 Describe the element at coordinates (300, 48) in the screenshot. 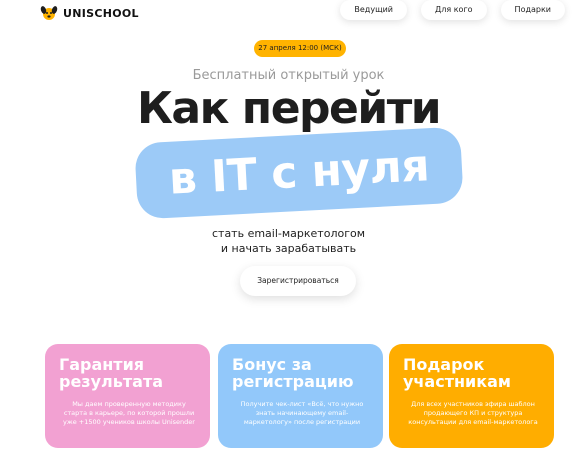

I see `date-badge: 27 апреля 12:00 (МСК)` at that location.